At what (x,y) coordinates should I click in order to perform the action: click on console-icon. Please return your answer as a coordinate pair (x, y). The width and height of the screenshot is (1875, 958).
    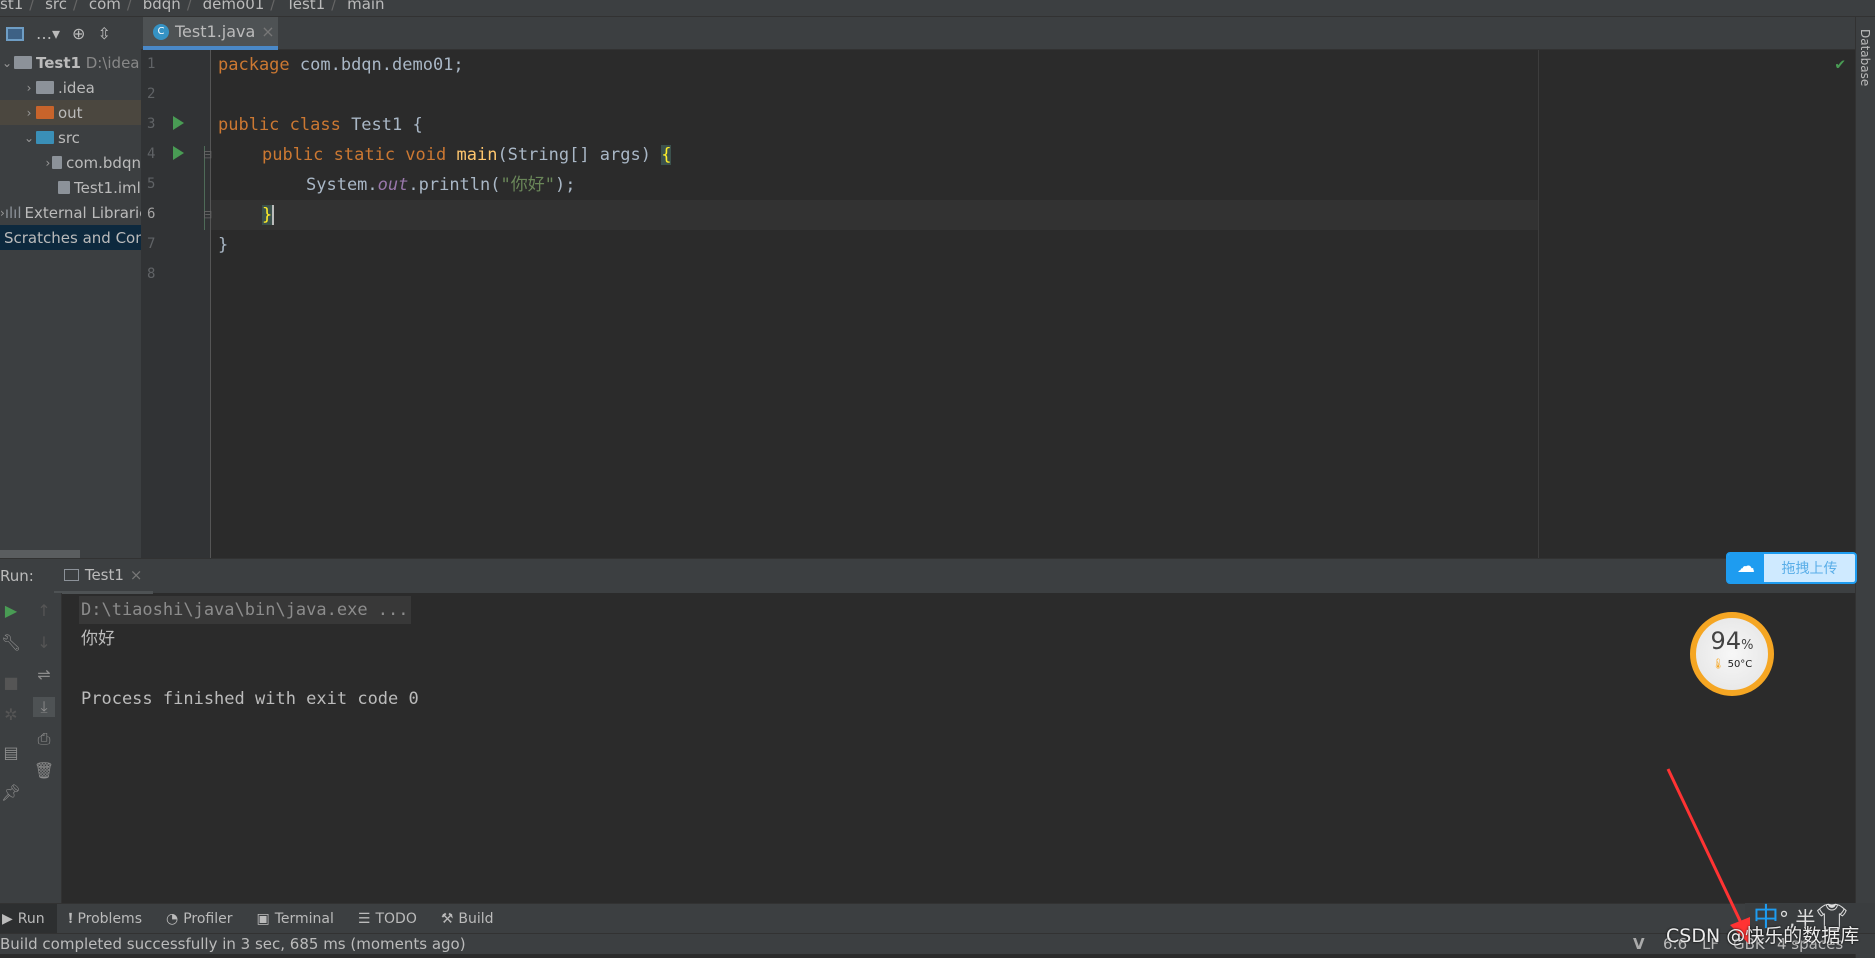
    Looking at the image, I should click on (71, 574).